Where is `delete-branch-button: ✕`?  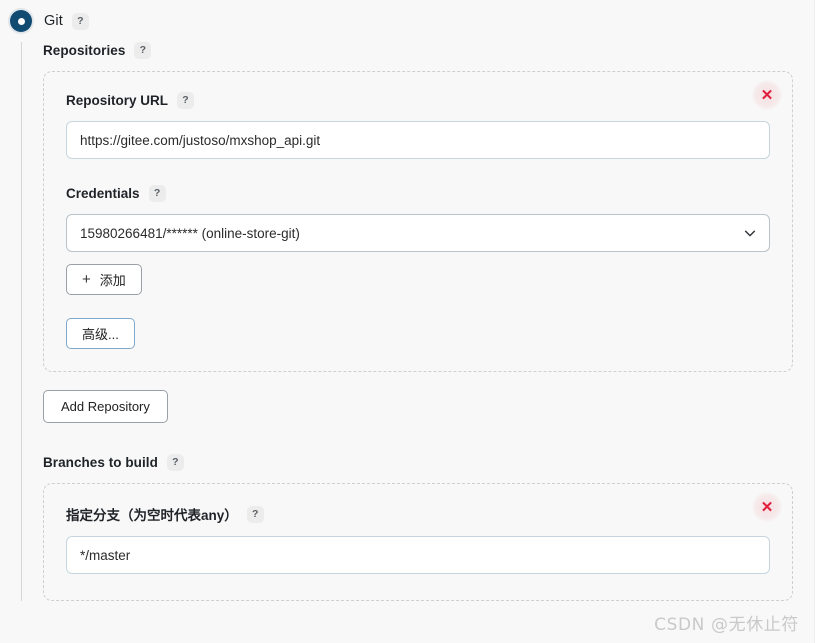 delete-branch-button: ✕ is located at coordinates (767, 507).